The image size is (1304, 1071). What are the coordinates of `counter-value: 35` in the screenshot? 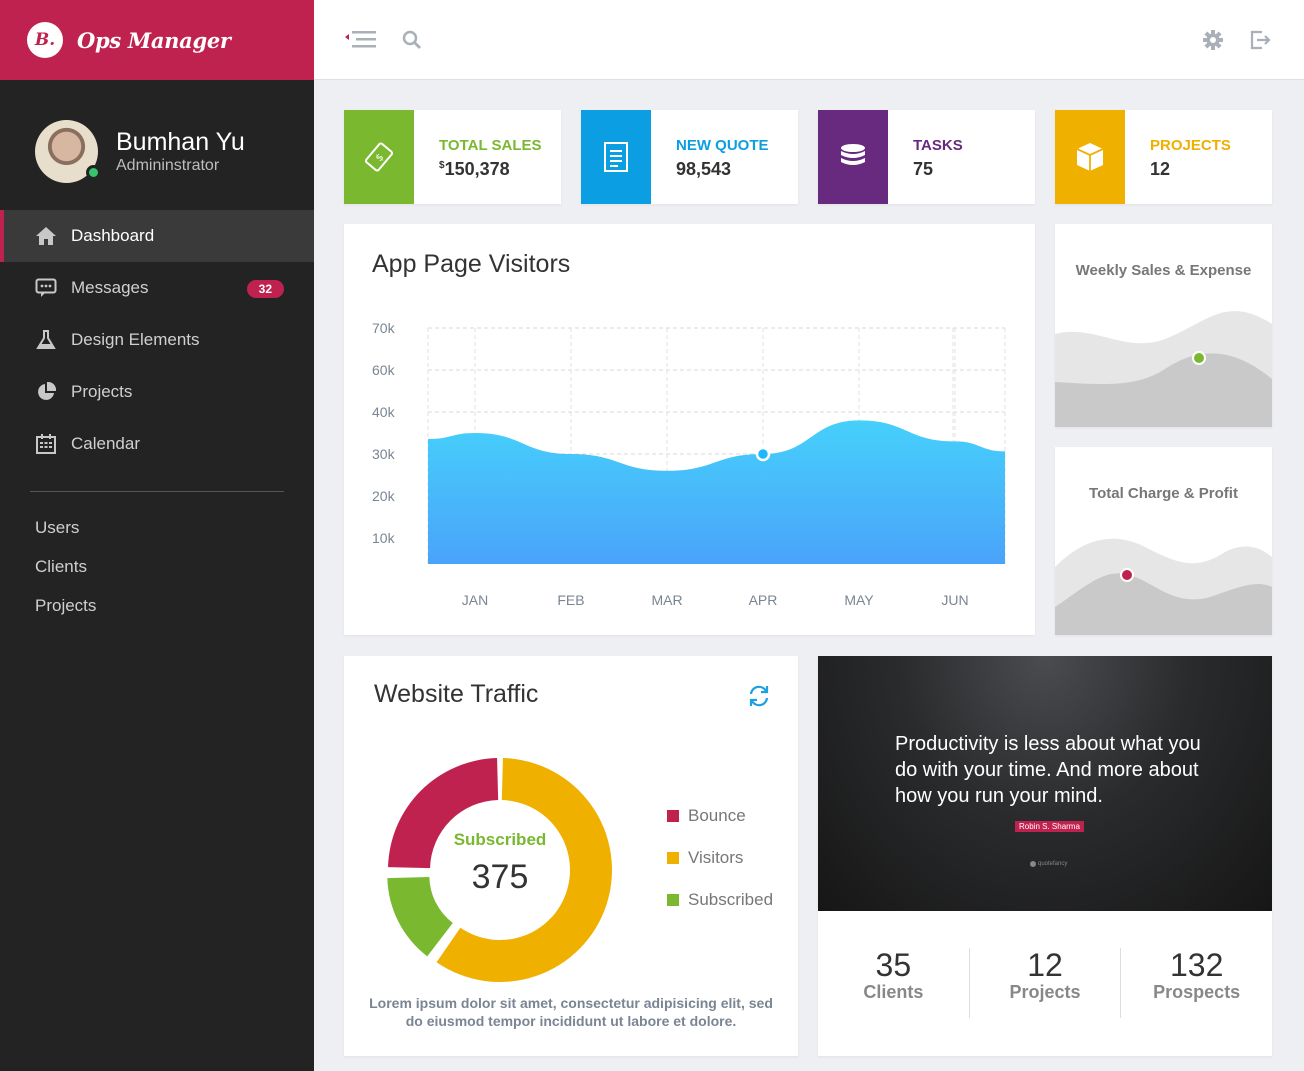 It's located at (893, 965).